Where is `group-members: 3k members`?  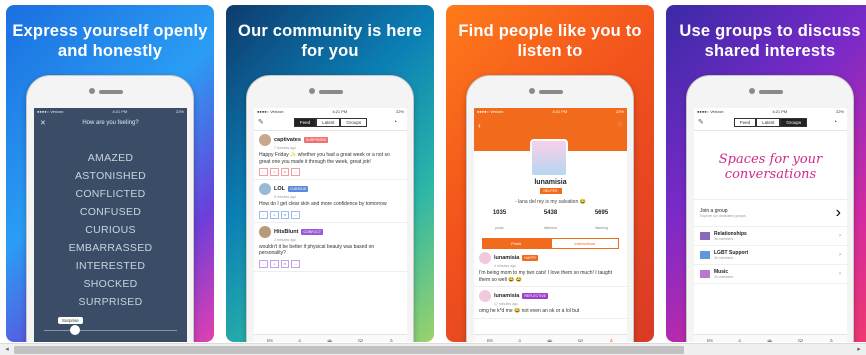 group-members: 3k members is located at coordinates (724, 258).